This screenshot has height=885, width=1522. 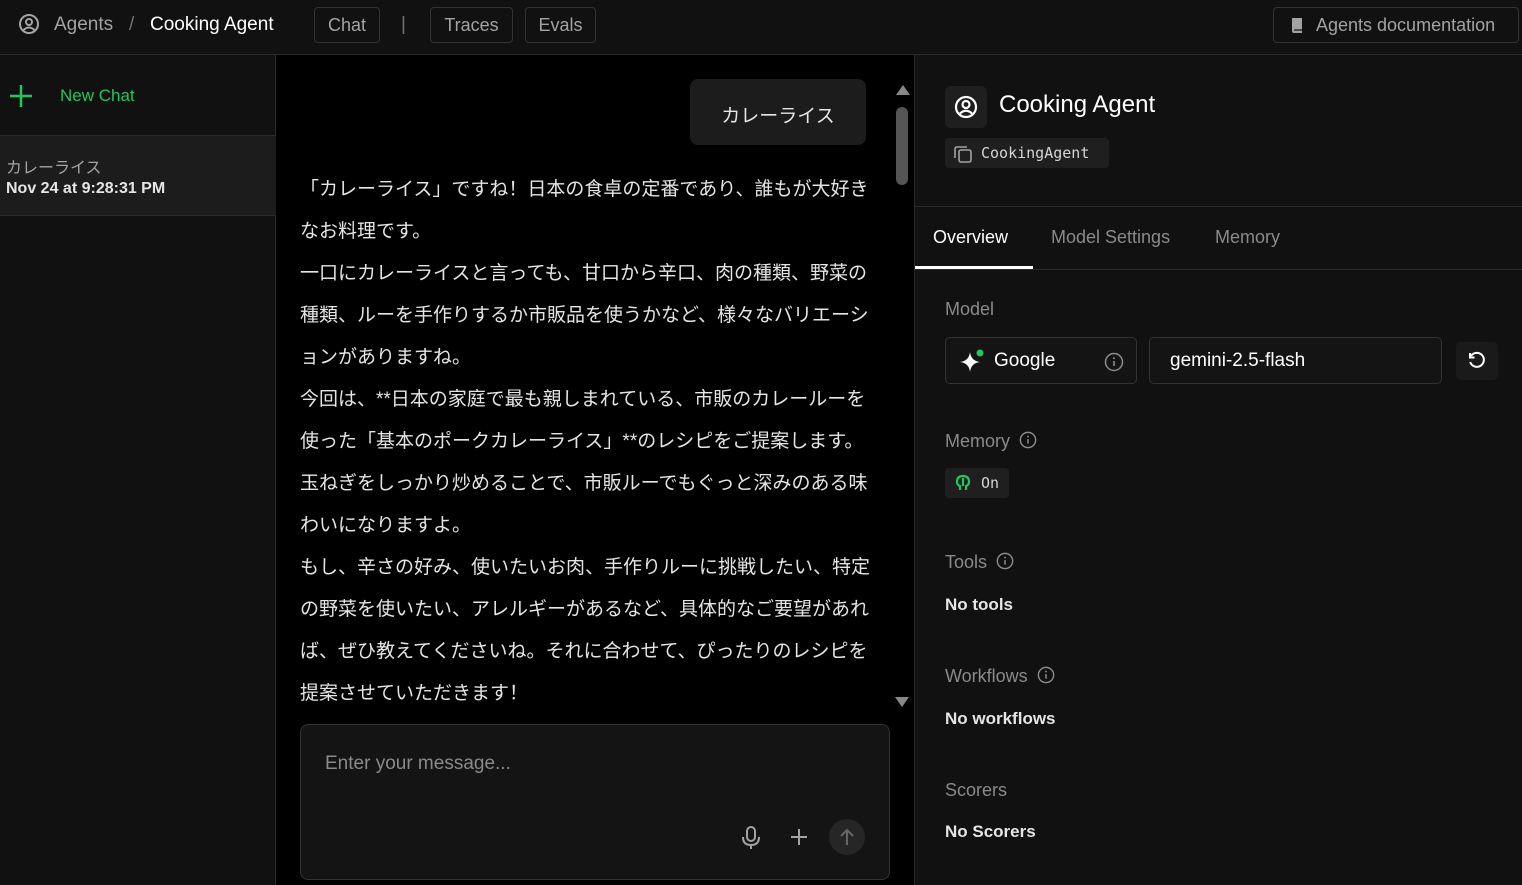 I want to click on memory-status-text: On, so click(x=990, y=483).